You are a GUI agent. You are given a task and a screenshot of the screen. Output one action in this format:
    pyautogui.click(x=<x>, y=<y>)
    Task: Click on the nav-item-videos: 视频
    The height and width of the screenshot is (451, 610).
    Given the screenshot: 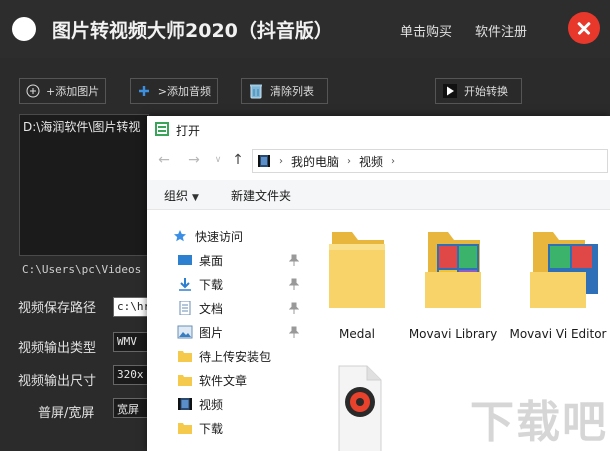 What is the action you would take?
    pyautogui.click(x=226, y=404)
    